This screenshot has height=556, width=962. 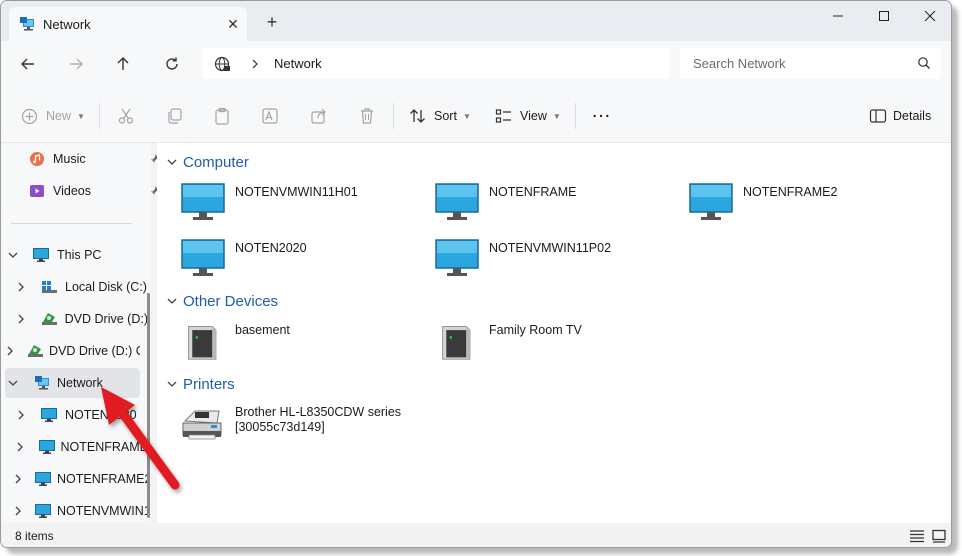 What do you see at coordinates (506, 203) in the screenshot?
I see `network-item: NOTENFRAME` at bounding box center [506, 203].